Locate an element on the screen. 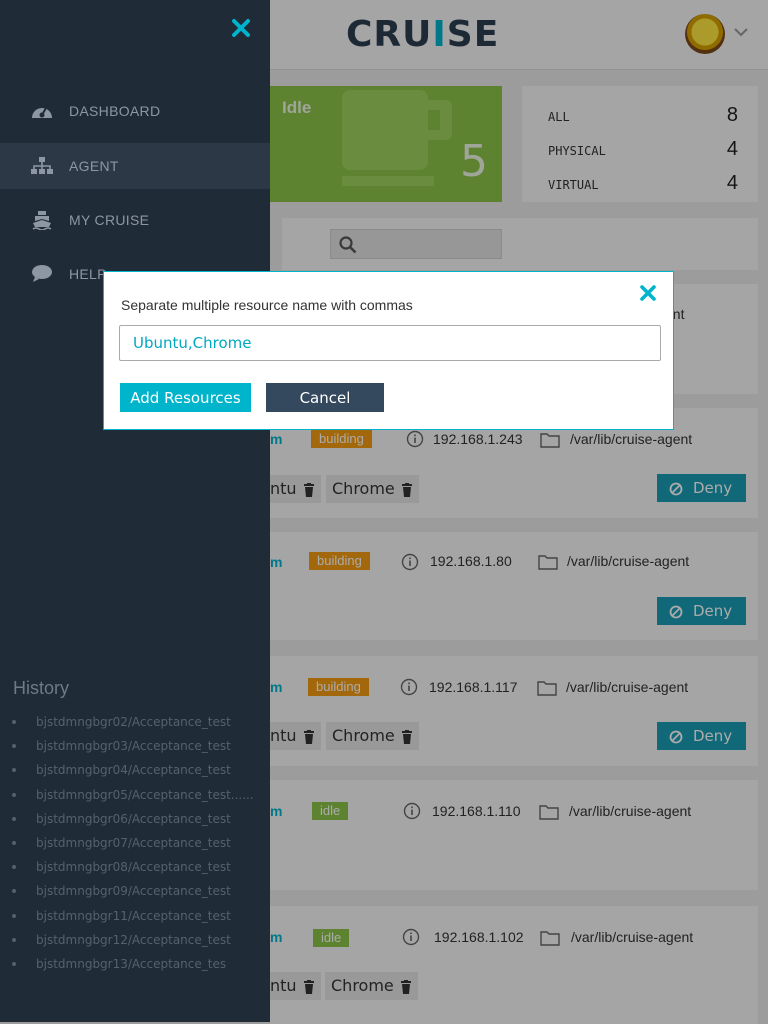  history-title: History is located at coordinates (41, 688).